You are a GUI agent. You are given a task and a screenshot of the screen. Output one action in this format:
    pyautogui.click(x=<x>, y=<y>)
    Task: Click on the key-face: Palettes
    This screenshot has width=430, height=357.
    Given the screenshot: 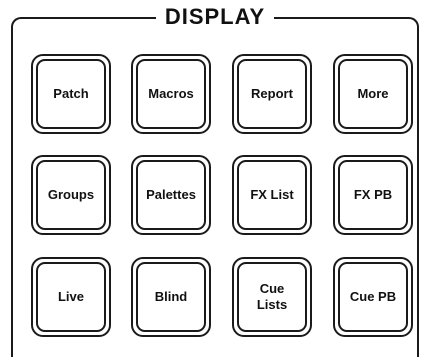 What is the action you would take?
    pyautogui.click(x=171, y=195)
    